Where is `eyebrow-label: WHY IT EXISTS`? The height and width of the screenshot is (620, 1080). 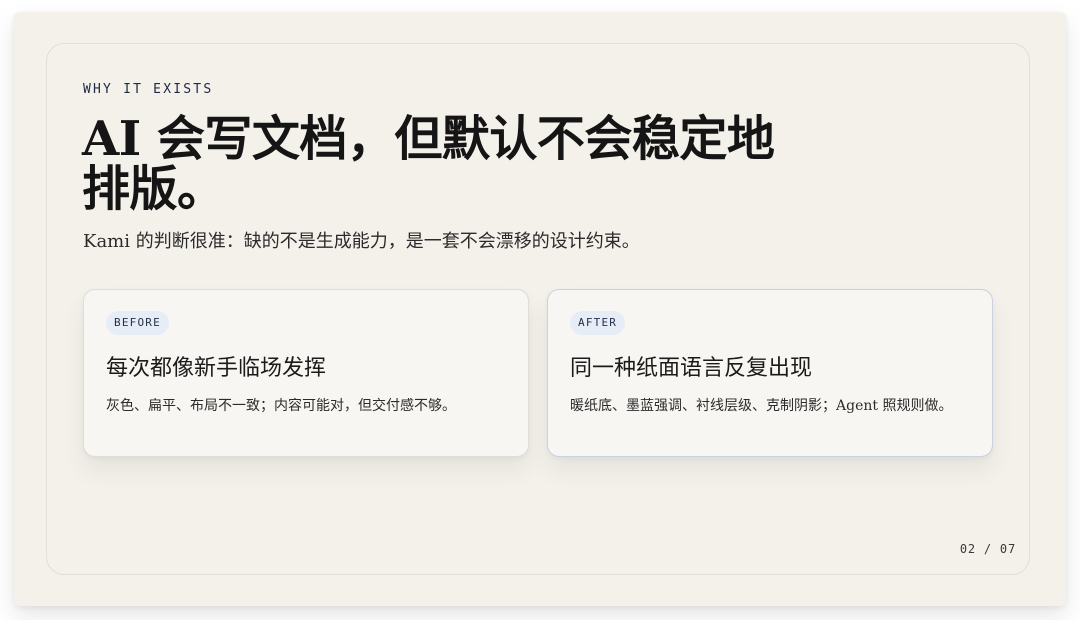 eyebrow-label: WHY IT EXISTS is located at coordinates (148, 89).